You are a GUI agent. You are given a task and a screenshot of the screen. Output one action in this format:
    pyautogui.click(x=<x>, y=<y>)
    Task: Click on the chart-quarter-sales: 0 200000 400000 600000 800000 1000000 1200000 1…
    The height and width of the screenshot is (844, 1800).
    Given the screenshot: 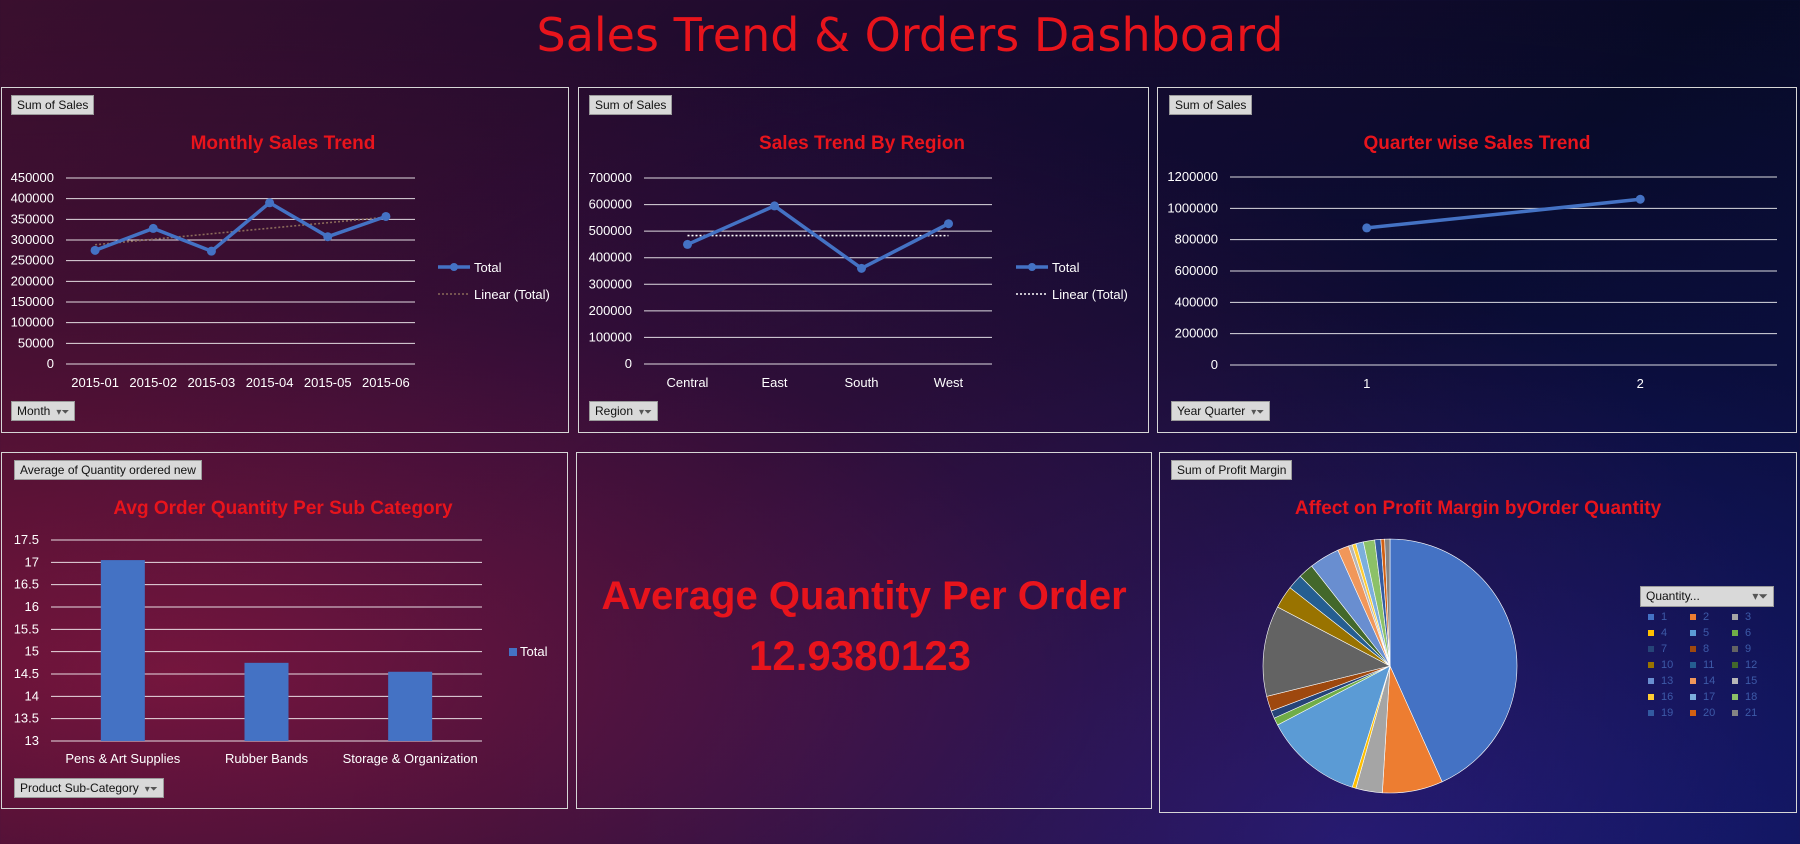 What is the action you would take?
    pyautogui.click(x=1472, y=279)
    